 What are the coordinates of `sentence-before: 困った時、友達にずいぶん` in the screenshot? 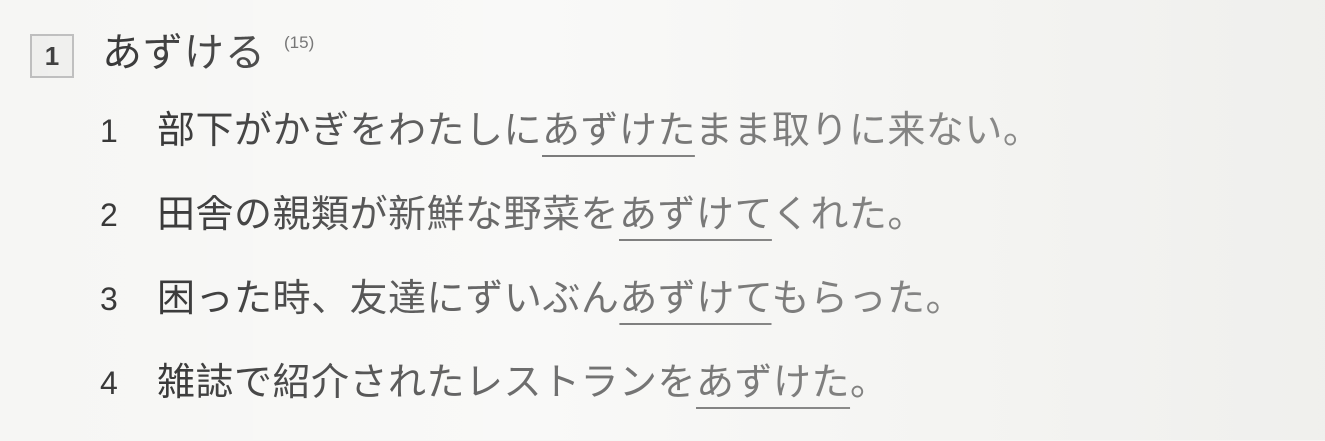 It's located at (388, 298).